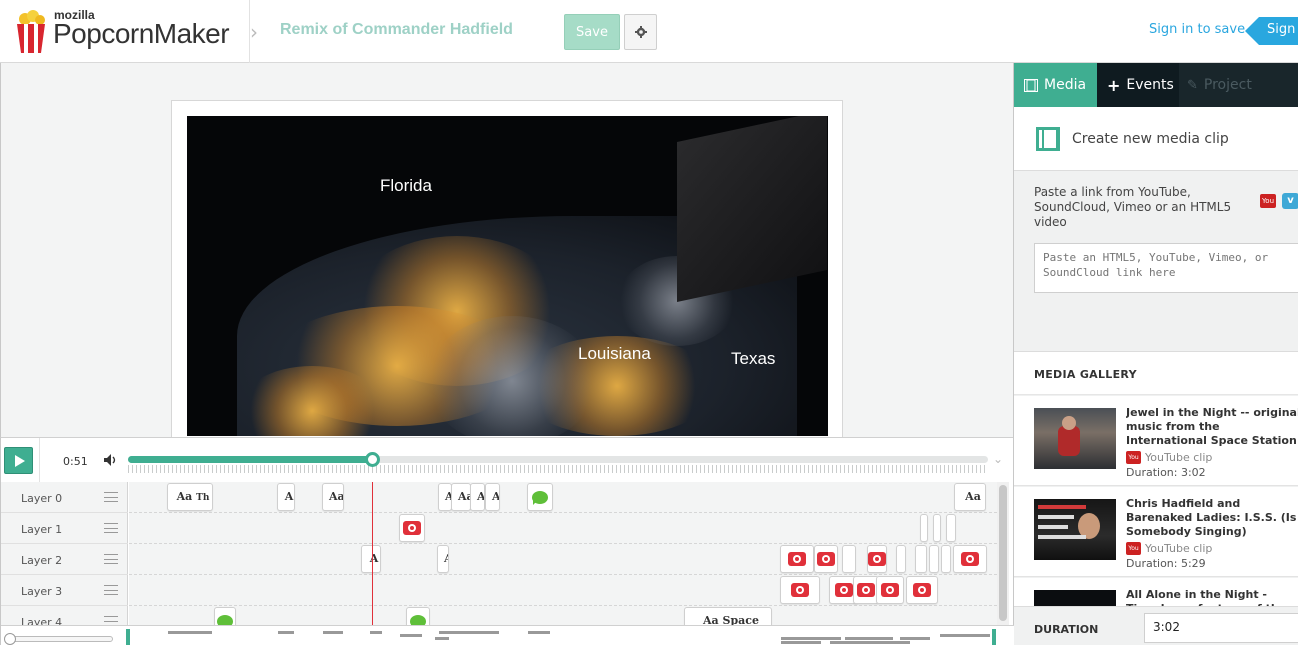  I want to click on sign-in-to-save-link: Sign in to save, so click(1197, 29).